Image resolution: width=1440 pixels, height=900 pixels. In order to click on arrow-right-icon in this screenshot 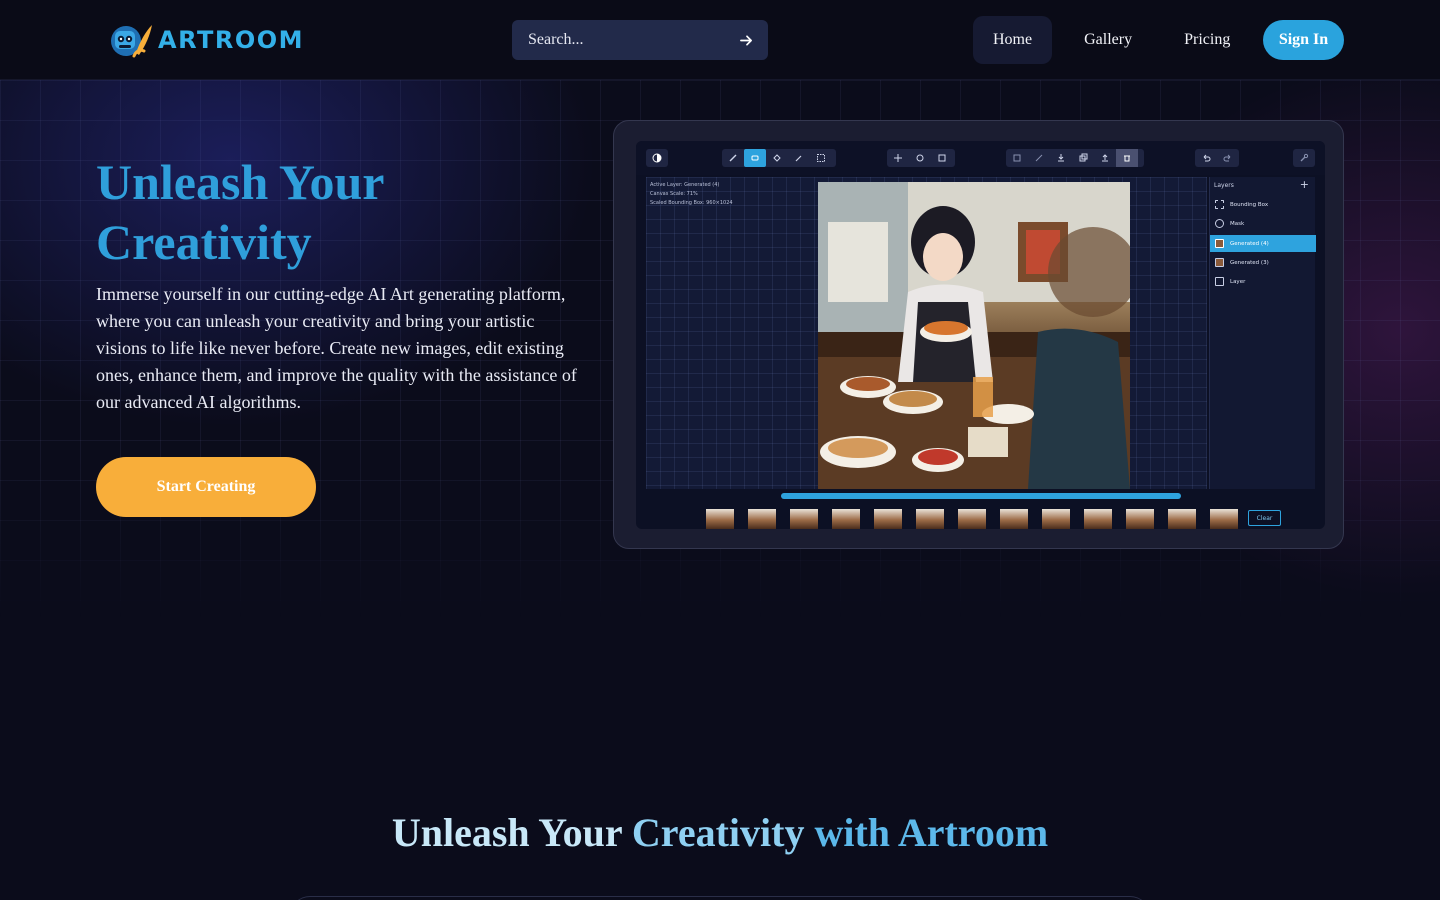, I will do `click(746, 40)`.